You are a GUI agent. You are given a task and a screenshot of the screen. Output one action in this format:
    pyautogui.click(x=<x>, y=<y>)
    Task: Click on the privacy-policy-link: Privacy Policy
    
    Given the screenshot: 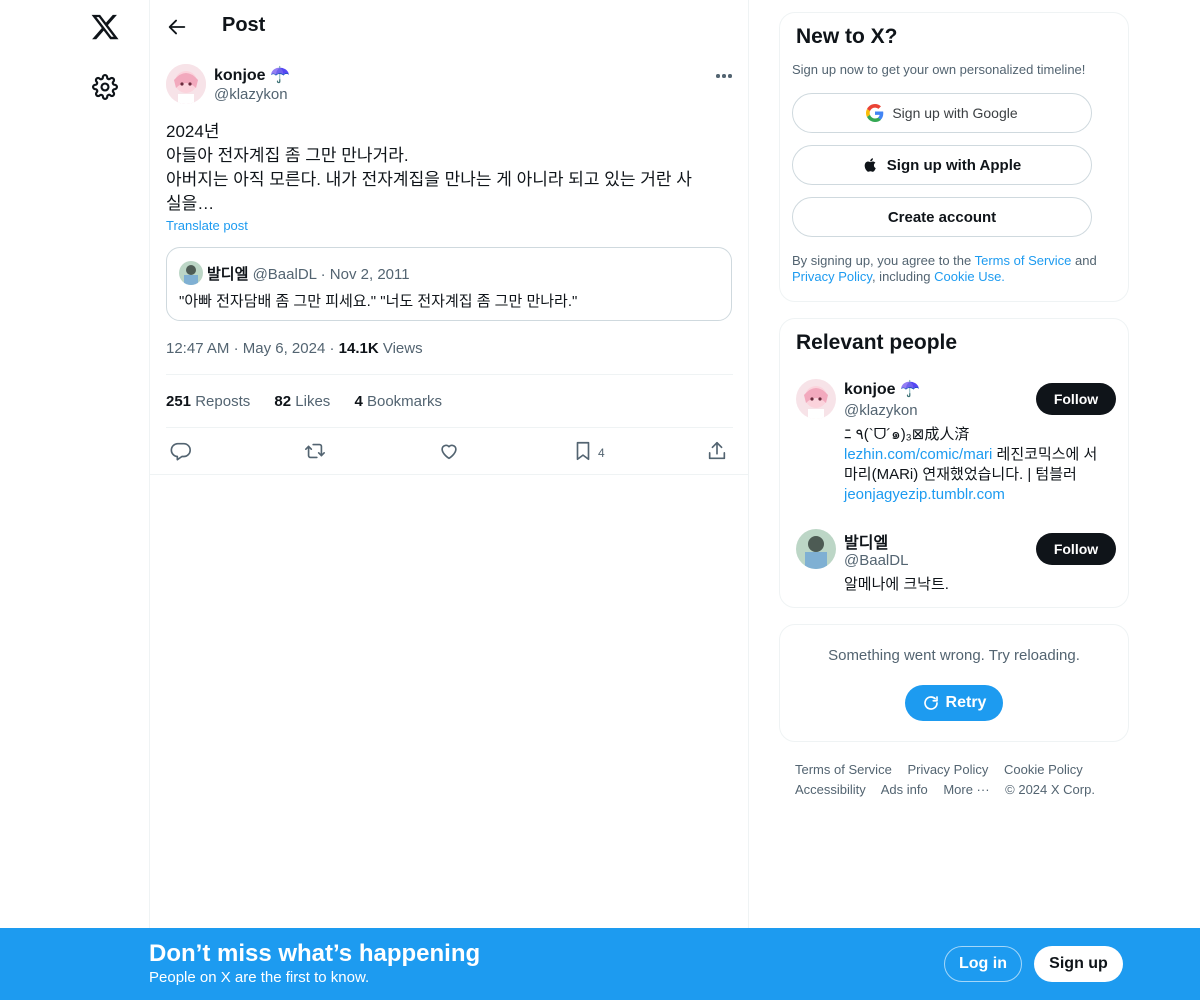 What is the action you would take?
    pyautogui.click(x=832, y=276)
    